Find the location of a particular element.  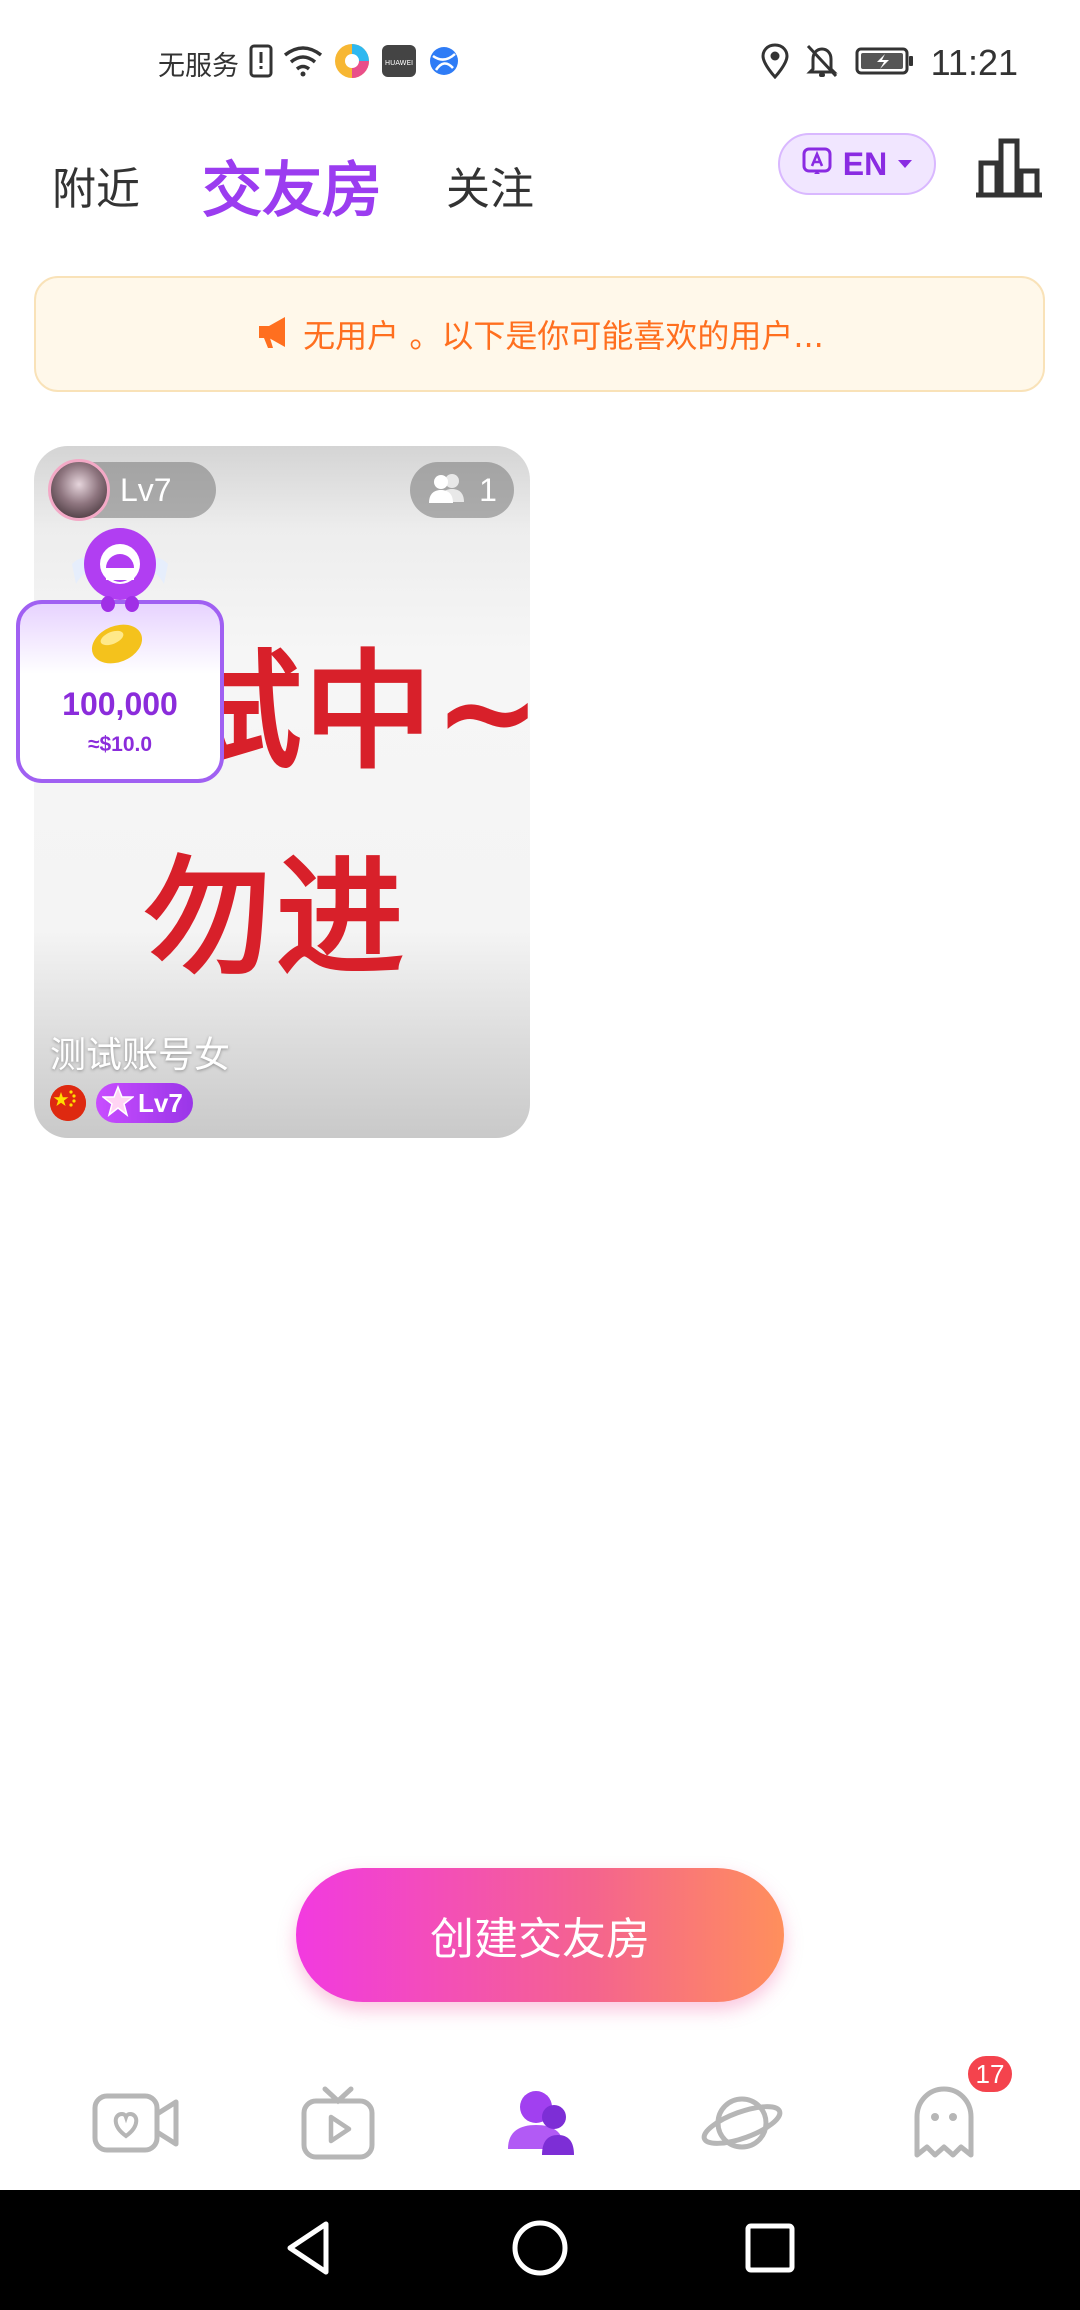

system-navigation-bar is located at coordinates (540, 2250).